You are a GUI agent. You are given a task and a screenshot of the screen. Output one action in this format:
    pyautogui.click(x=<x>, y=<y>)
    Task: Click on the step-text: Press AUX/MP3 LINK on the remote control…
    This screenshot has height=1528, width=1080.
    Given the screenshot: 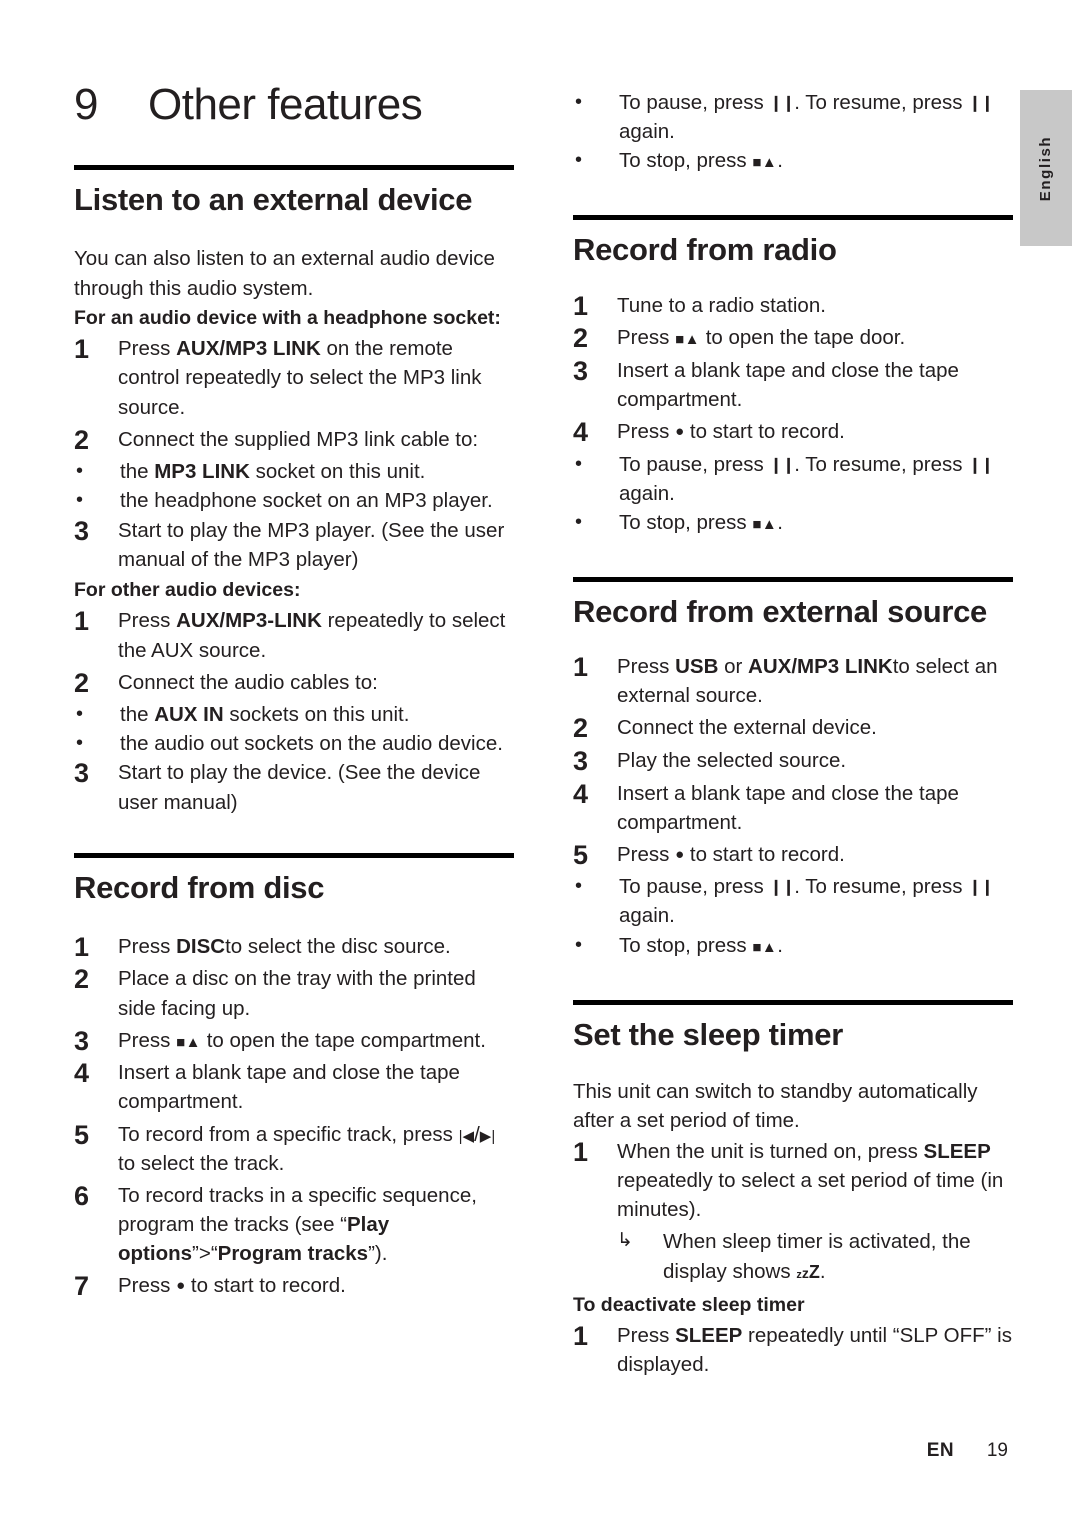 What is the action you would take?
    pyautogui.click(x=300, y=378)
    